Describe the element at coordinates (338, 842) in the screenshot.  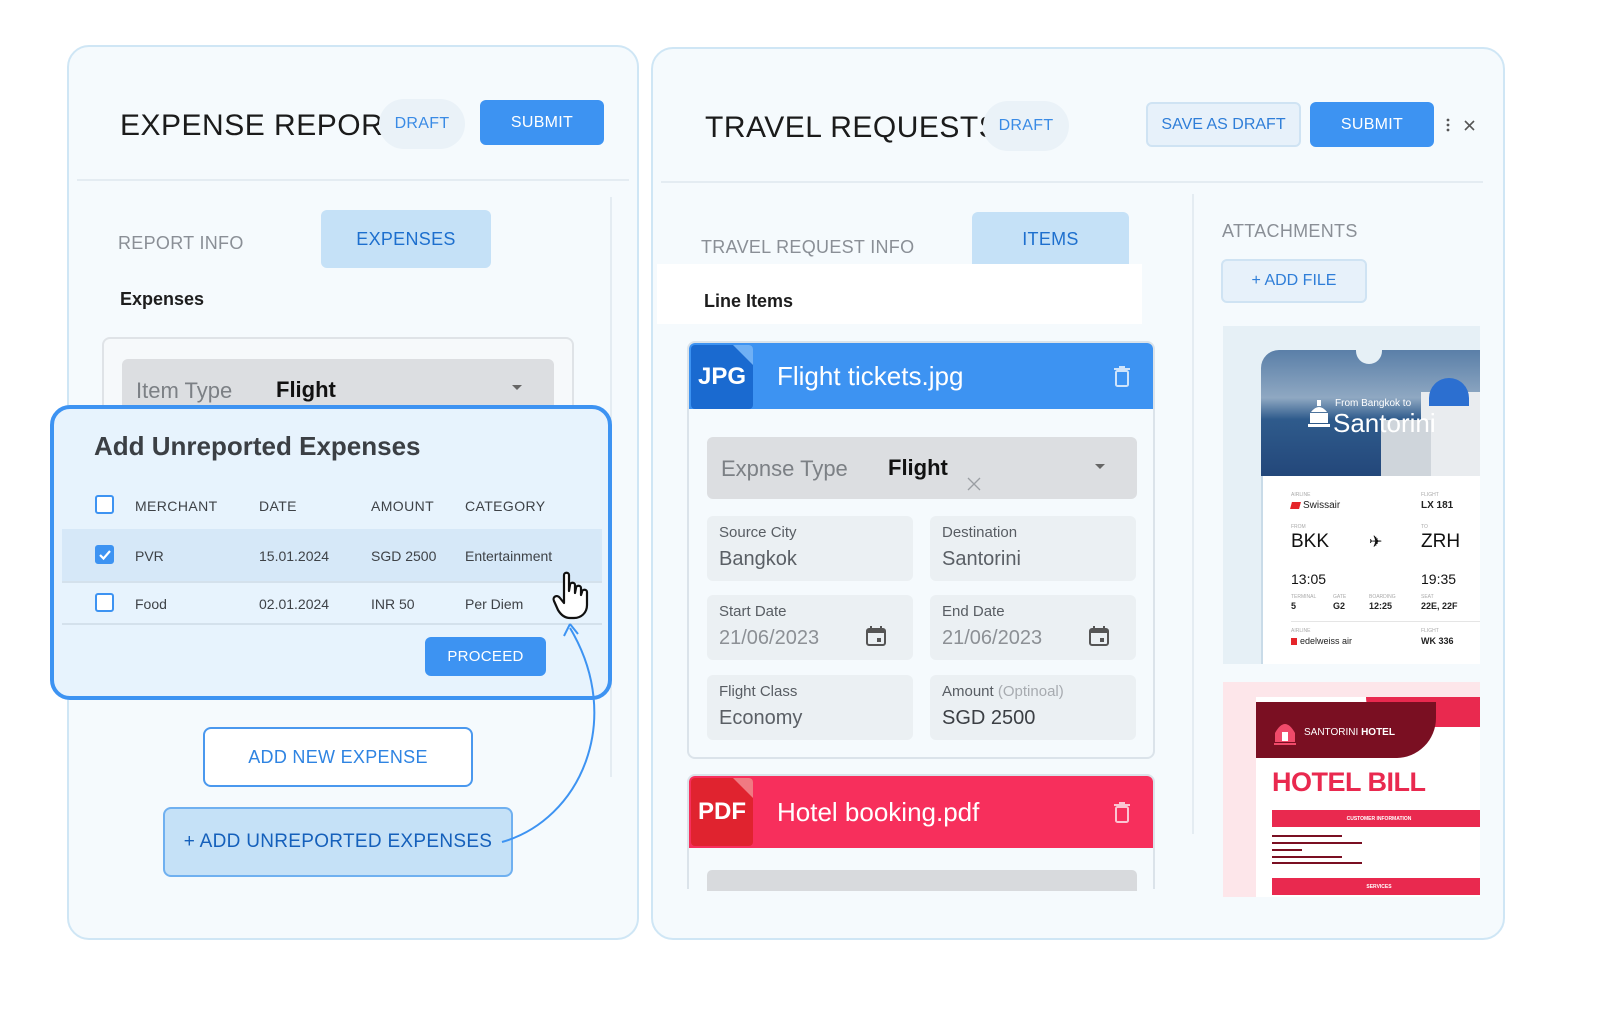
I see `add-unreported-expenses-button: + ADD UNREPORTED EXPENSES` at that location.